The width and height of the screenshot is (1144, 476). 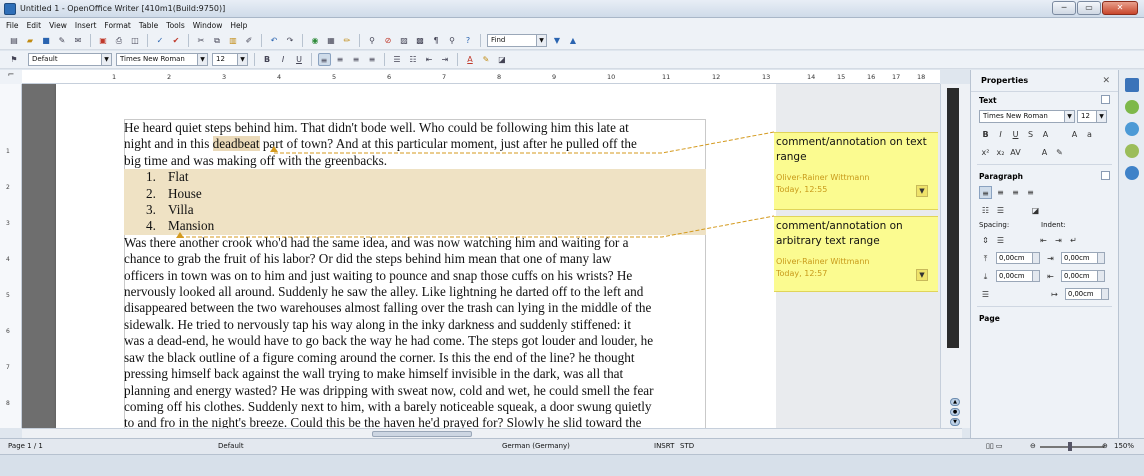 I want to click on zoom-slider-handle, so click(x=1070, y=446).